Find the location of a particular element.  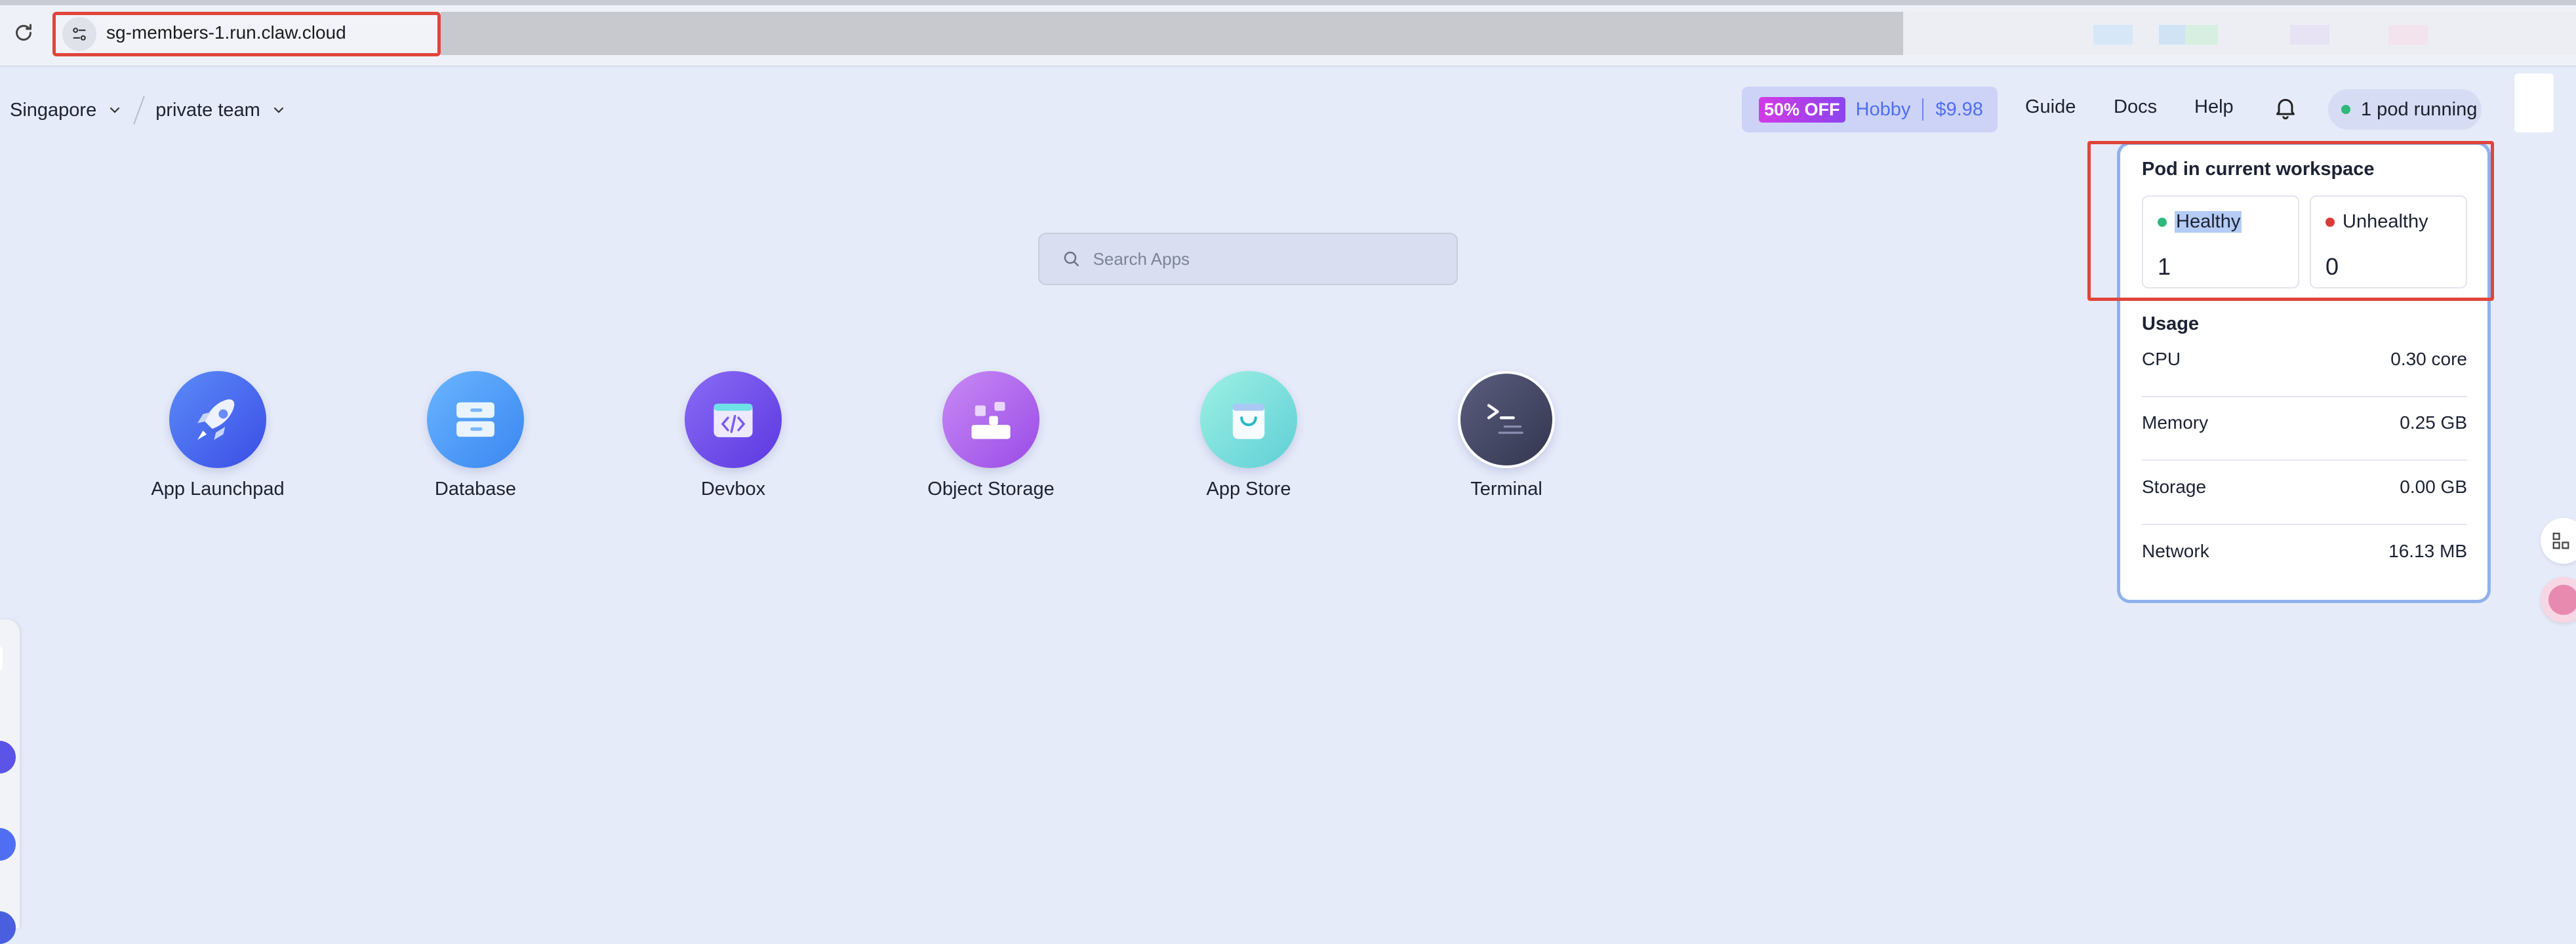

healthy-count: 1 is located at coordinates (2164, 266).